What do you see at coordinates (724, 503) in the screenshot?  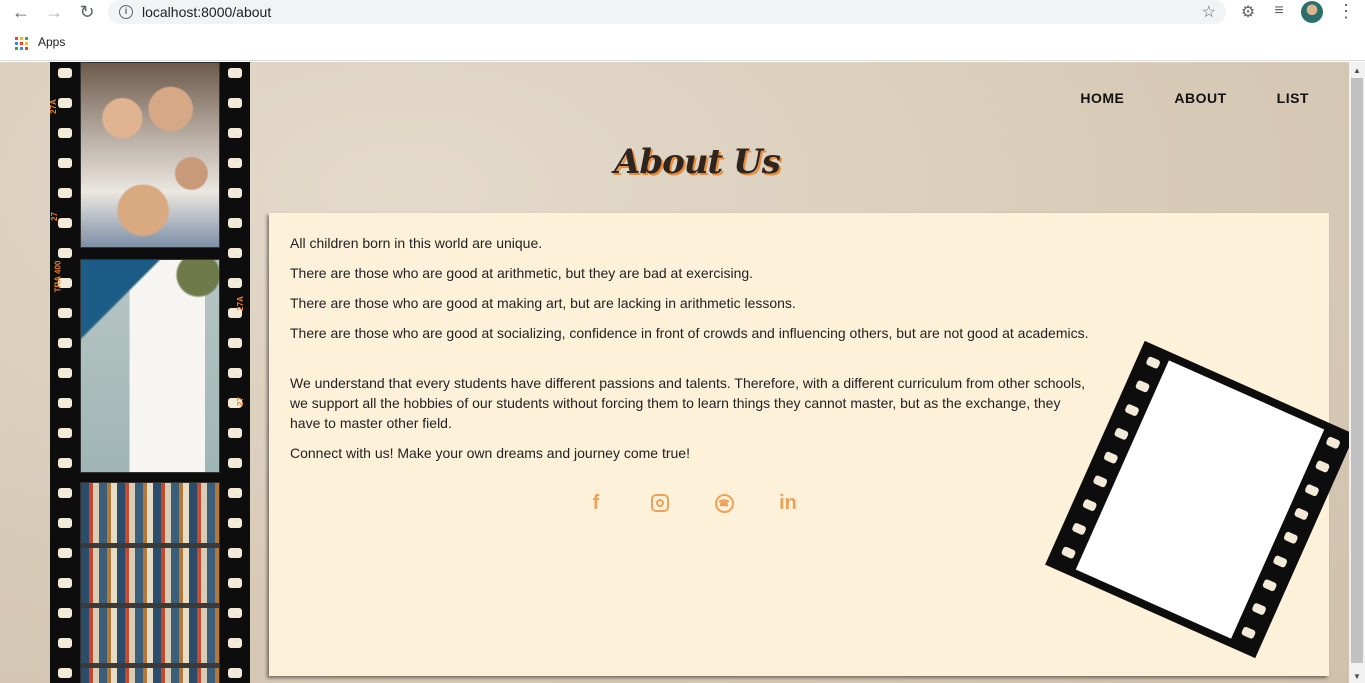 I see `whatsapp-icon: ☎` at bounding box center [724, 503].